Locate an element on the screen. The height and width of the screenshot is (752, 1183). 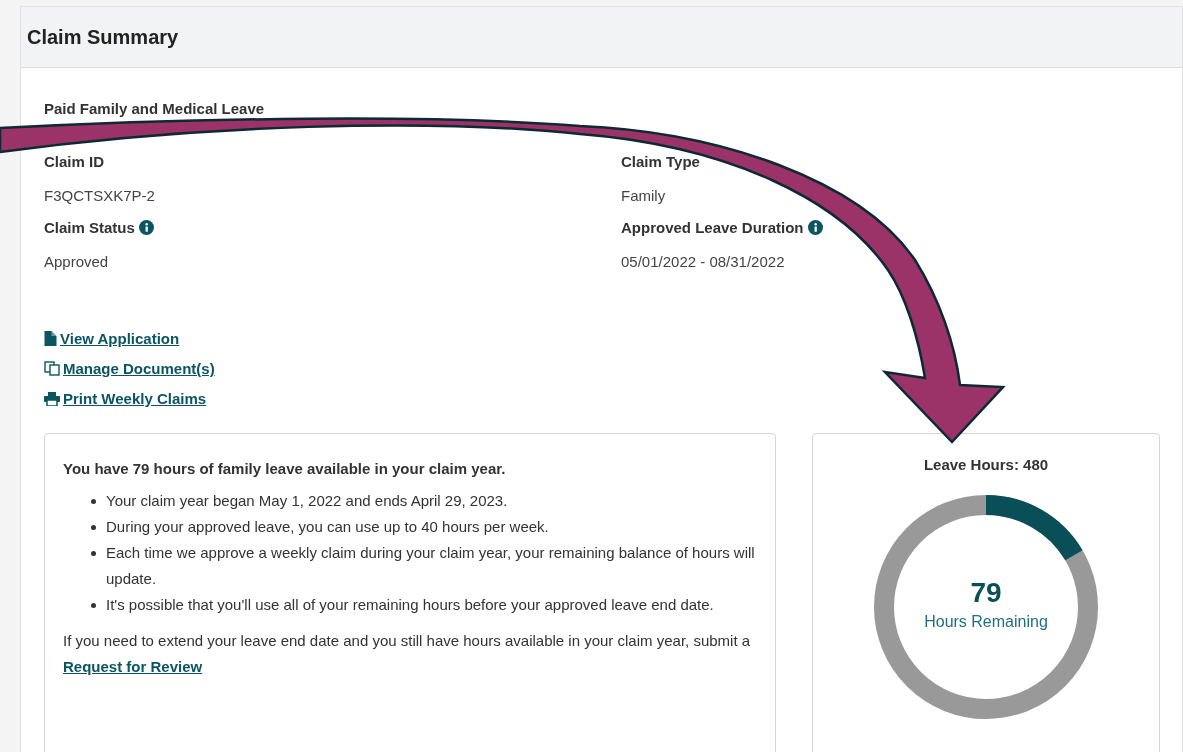
field-label: Approved Leave Duration is located at coordinates (712, 227).